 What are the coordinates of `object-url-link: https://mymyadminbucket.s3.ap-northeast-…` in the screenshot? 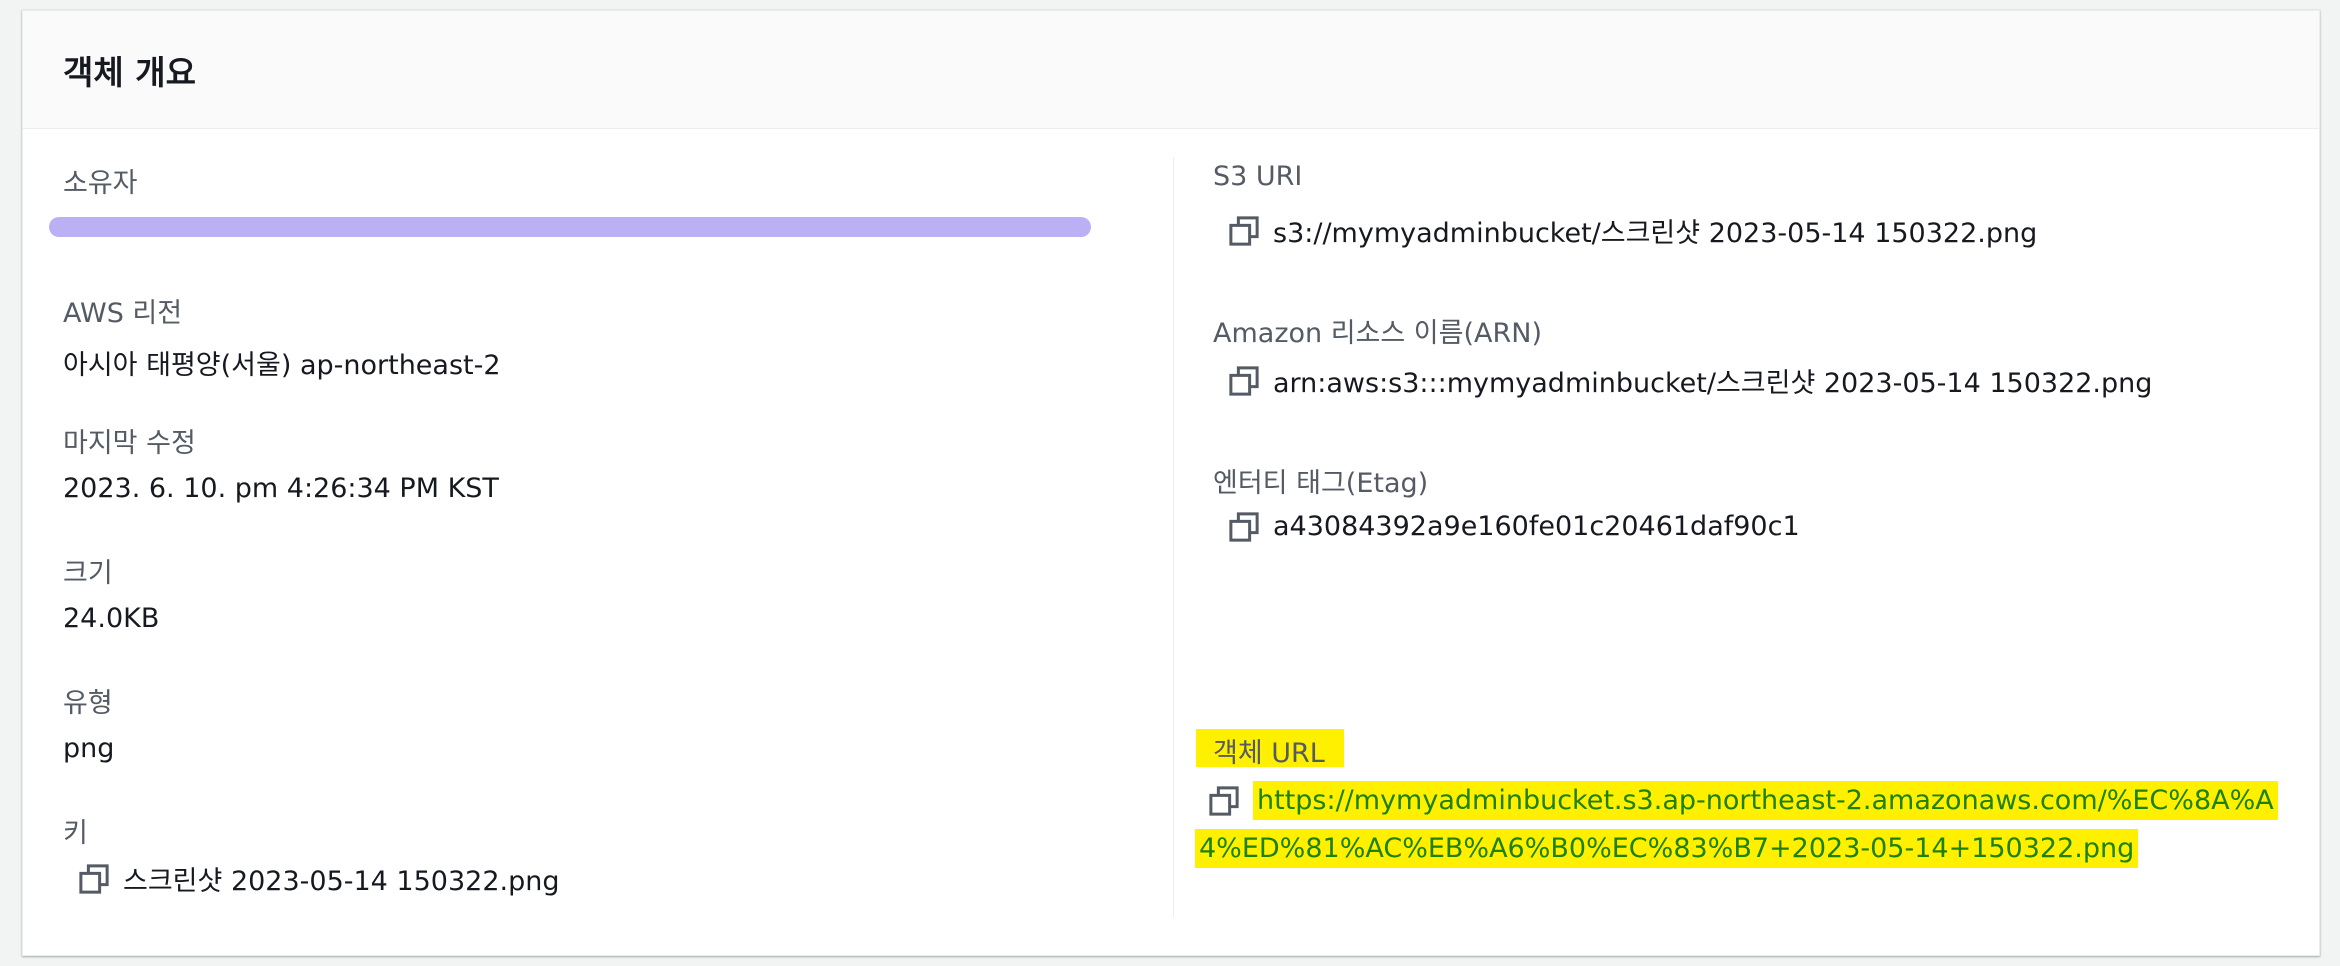 It's located at (1765, 801).